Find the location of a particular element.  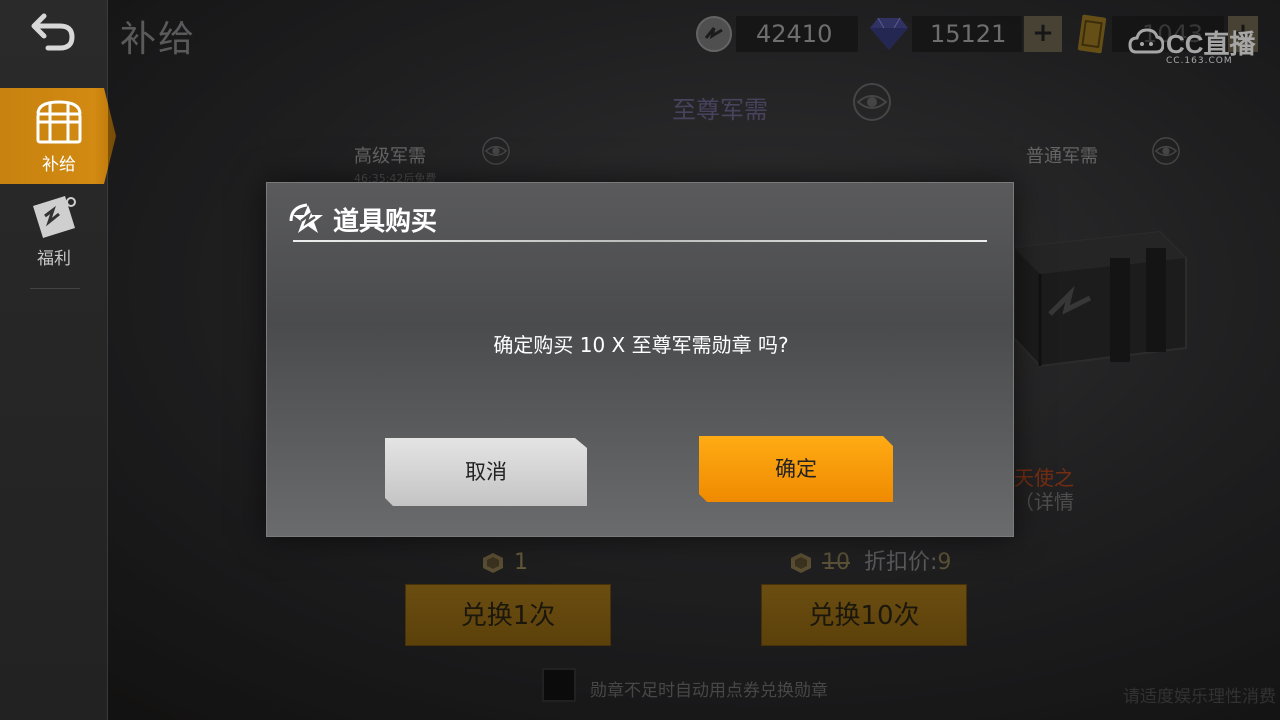

dialog-message: 确定购买 10 X 至尊军需勋章 吗? is located at coordinates (641, 345).